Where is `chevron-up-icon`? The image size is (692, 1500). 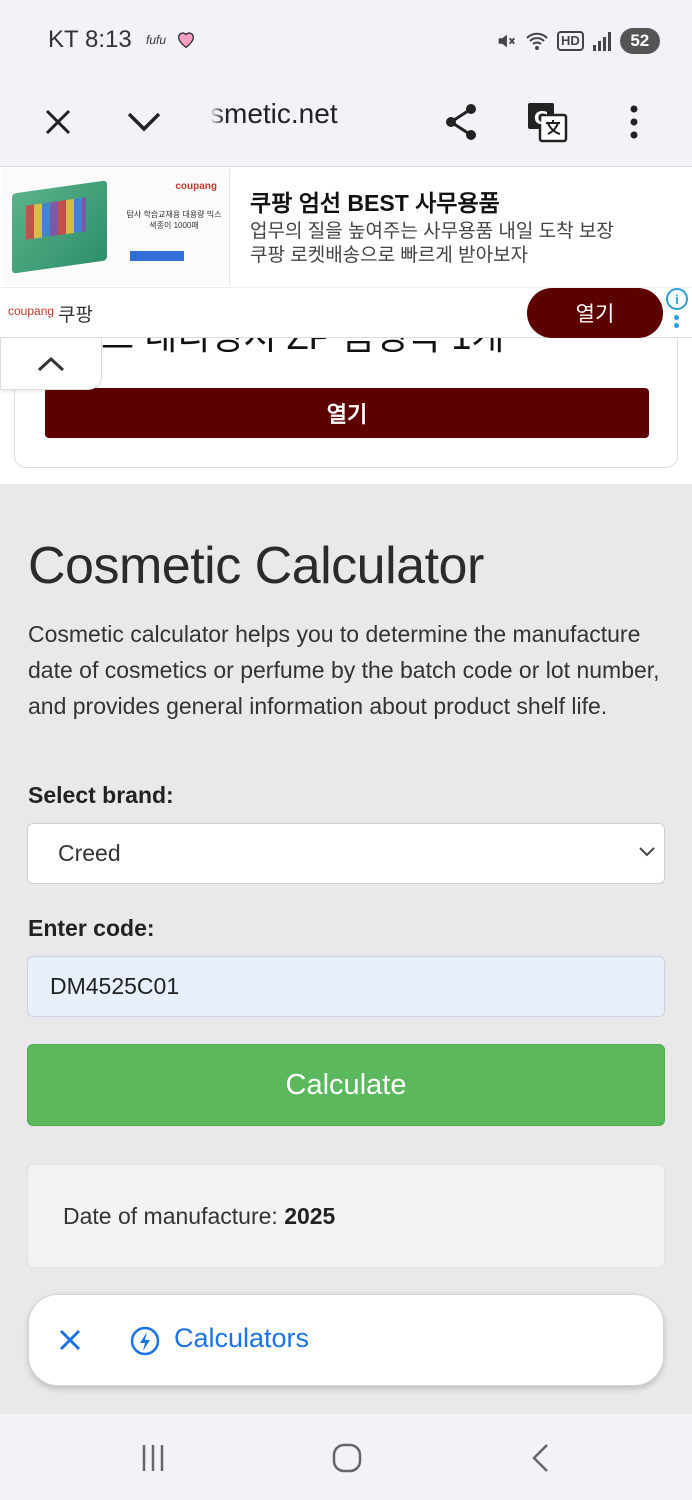 chevron-up-icon is located at coordinates (51, 363).